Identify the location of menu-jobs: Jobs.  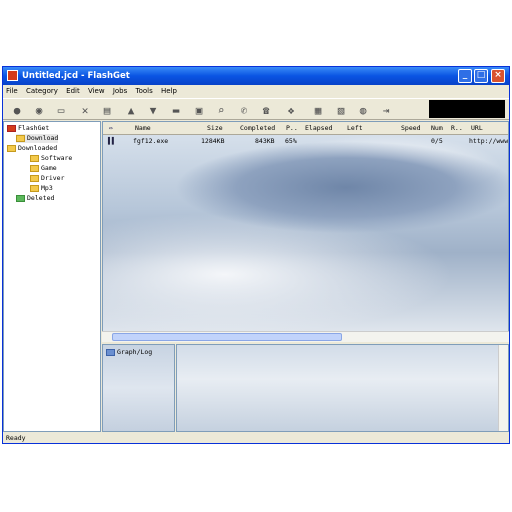
(120, 91).